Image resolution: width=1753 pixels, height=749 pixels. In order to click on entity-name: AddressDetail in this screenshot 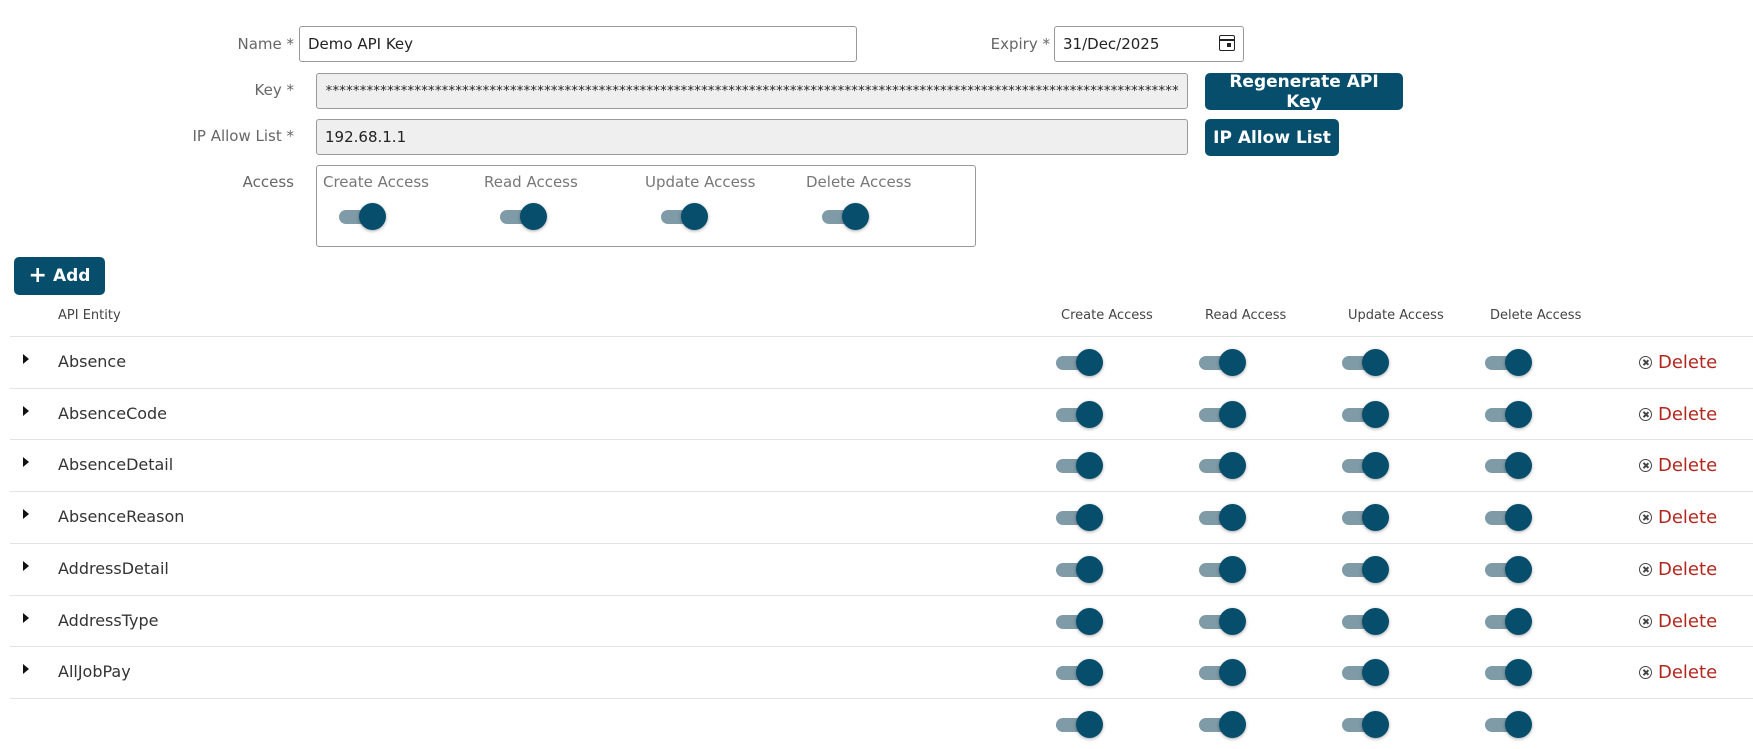, I will do `click(113, 568)`.